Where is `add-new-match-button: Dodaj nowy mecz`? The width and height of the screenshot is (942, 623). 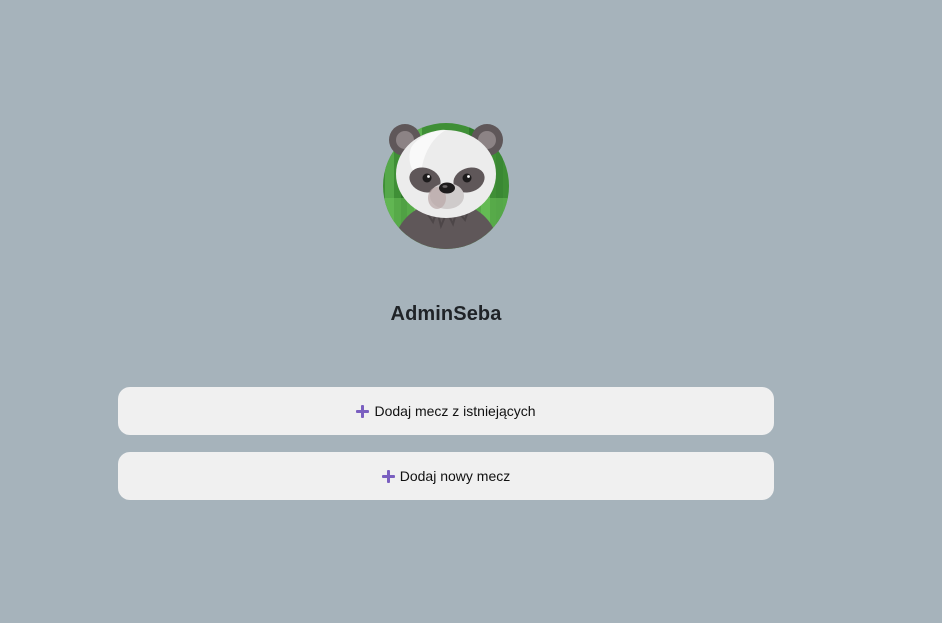 add-new-match-button: Dodaj nowy mecz is located at coordinates (446, 476).